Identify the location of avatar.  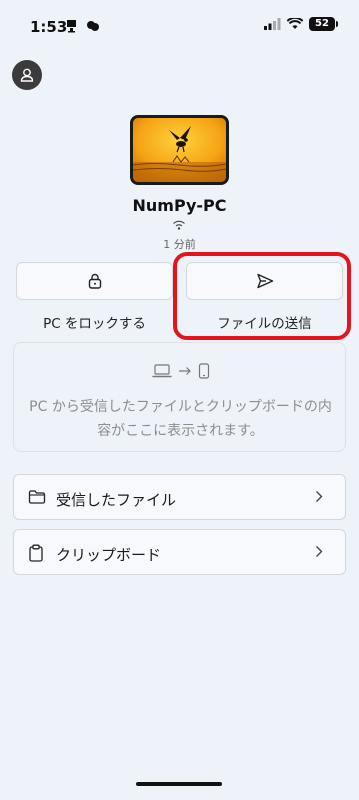
(27, 75).